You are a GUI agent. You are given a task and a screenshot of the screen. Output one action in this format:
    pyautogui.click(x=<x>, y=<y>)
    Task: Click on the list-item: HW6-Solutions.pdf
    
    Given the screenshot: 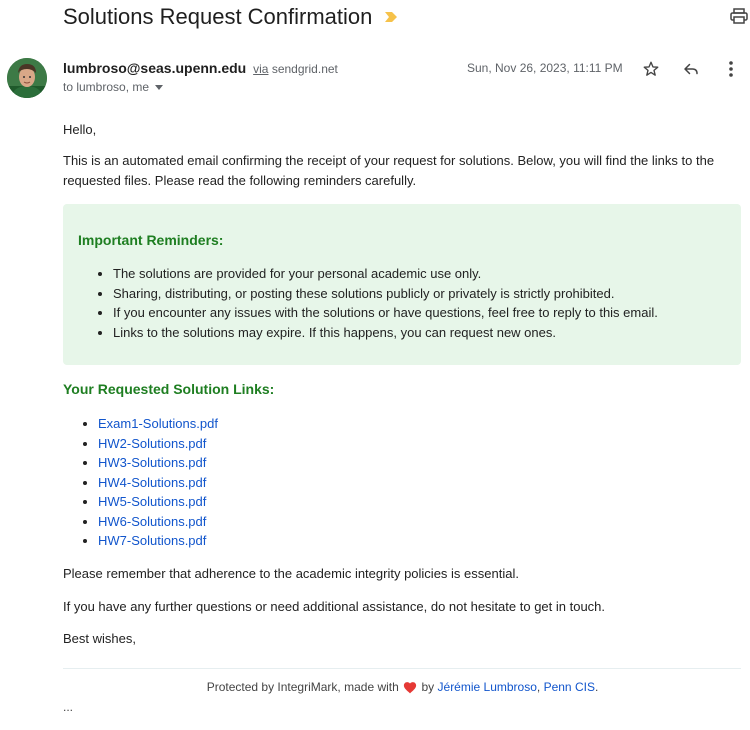 What is the action you would take?
    pyautogui.click(x=158, y=522)
    